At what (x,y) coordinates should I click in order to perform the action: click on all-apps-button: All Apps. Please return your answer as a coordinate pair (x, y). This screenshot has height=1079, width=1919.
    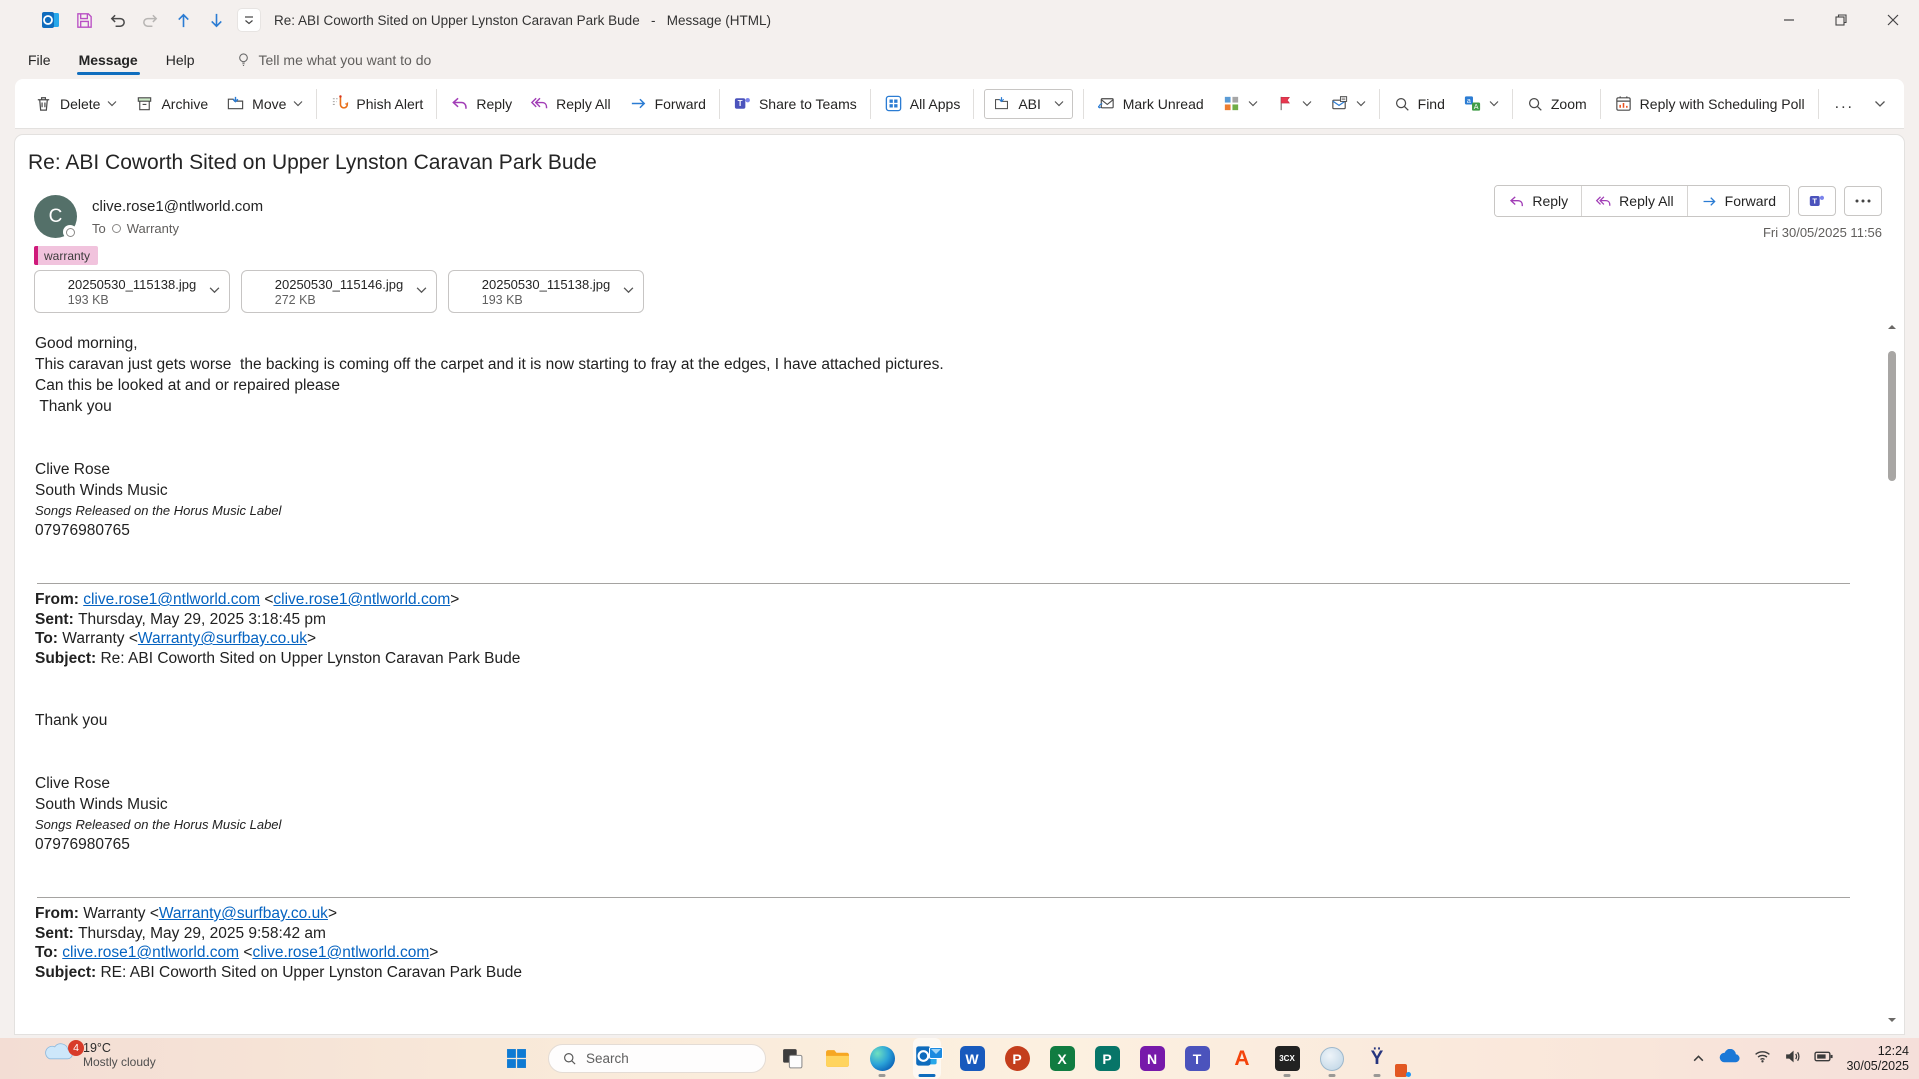
    Looking at the image, I should click on (922, 104).